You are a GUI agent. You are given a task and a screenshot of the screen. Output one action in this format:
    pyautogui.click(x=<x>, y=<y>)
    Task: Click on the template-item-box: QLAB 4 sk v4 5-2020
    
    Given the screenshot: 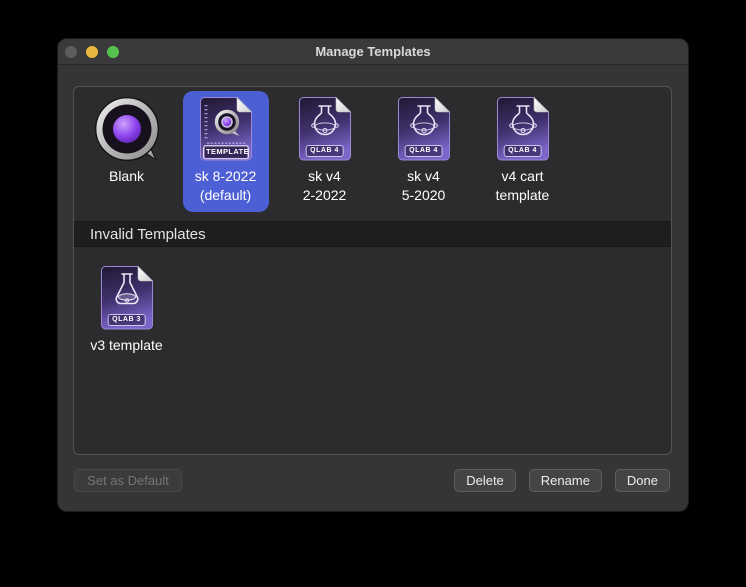 What is the action you would take?
    pyautogui.click(x=424, y=151)
    